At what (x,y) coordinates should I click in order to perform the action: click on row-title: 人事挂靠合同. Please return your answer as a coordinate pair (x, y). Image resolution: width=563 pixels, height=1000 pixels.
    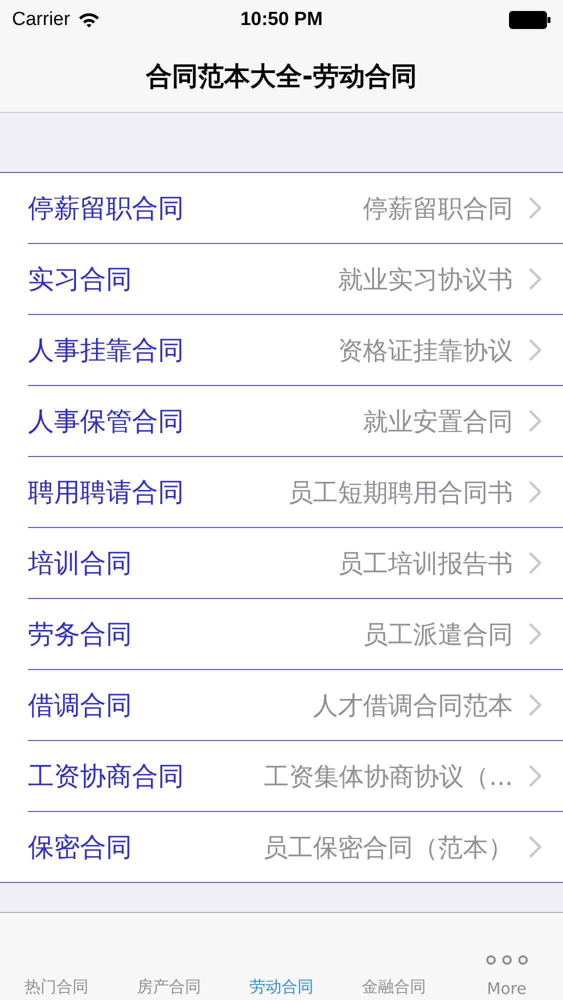
    Looking at the image, I should click on (106, 350).